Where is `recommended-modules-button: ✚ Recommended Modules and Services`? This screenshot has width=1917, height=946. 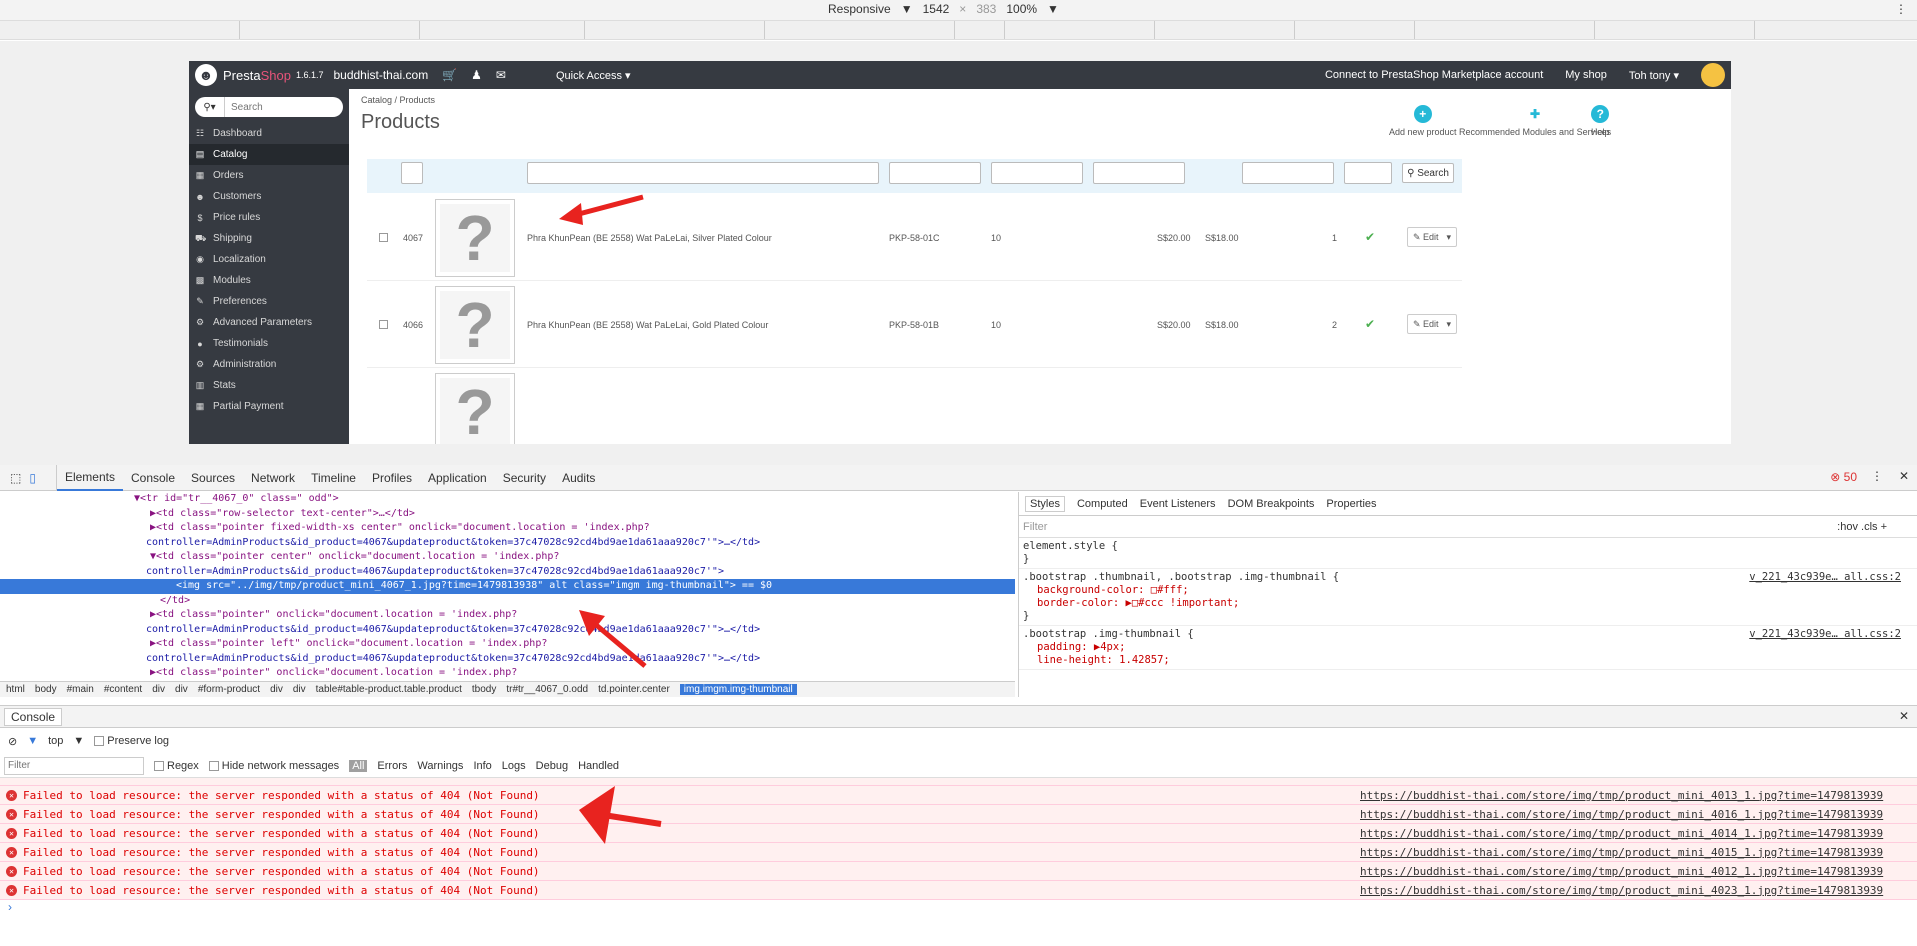
recommended-modules-button: ✚ Recommended Modules and Services is located at coordinates (1535, 121).